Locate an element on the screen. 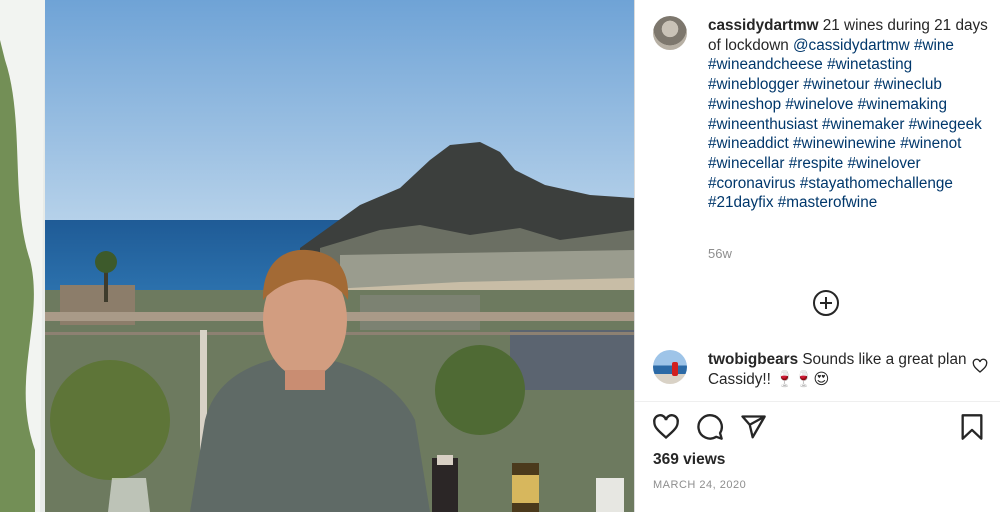 The image size is (1000, 512). post-time-ago: 56w is located at coordinates (720, 253).